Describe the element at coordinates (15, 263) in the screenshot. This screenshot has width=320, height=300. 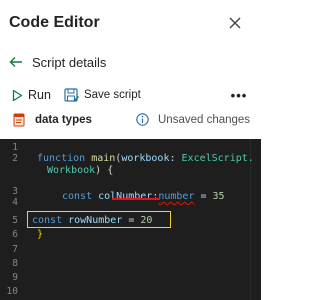
I see `line-number: 8` at that location.